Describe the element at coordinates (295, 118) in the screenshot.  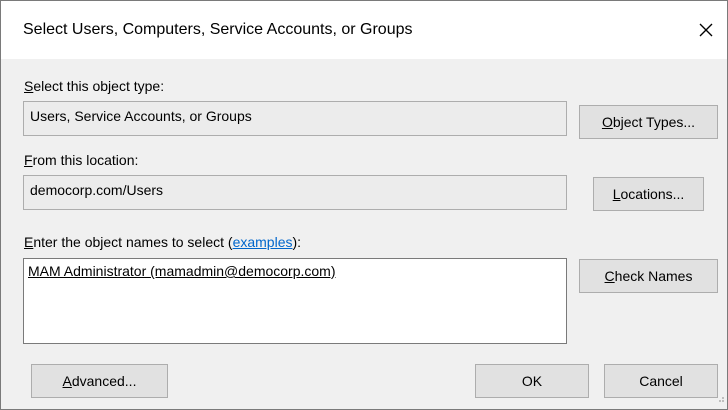
I see `object-type-field: Users, Service Accounts, or Groups` at that location.